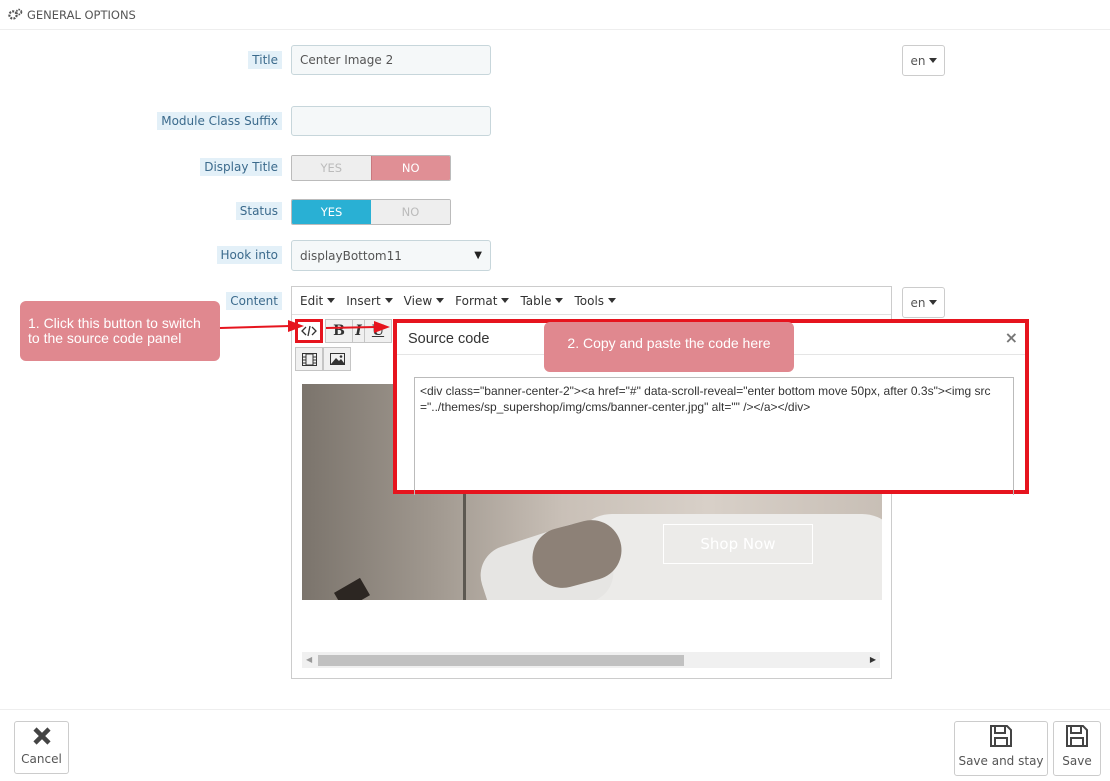  Describe the element at coordinates (391, 121) in the screenshot. I see `suffix-input` at that location.